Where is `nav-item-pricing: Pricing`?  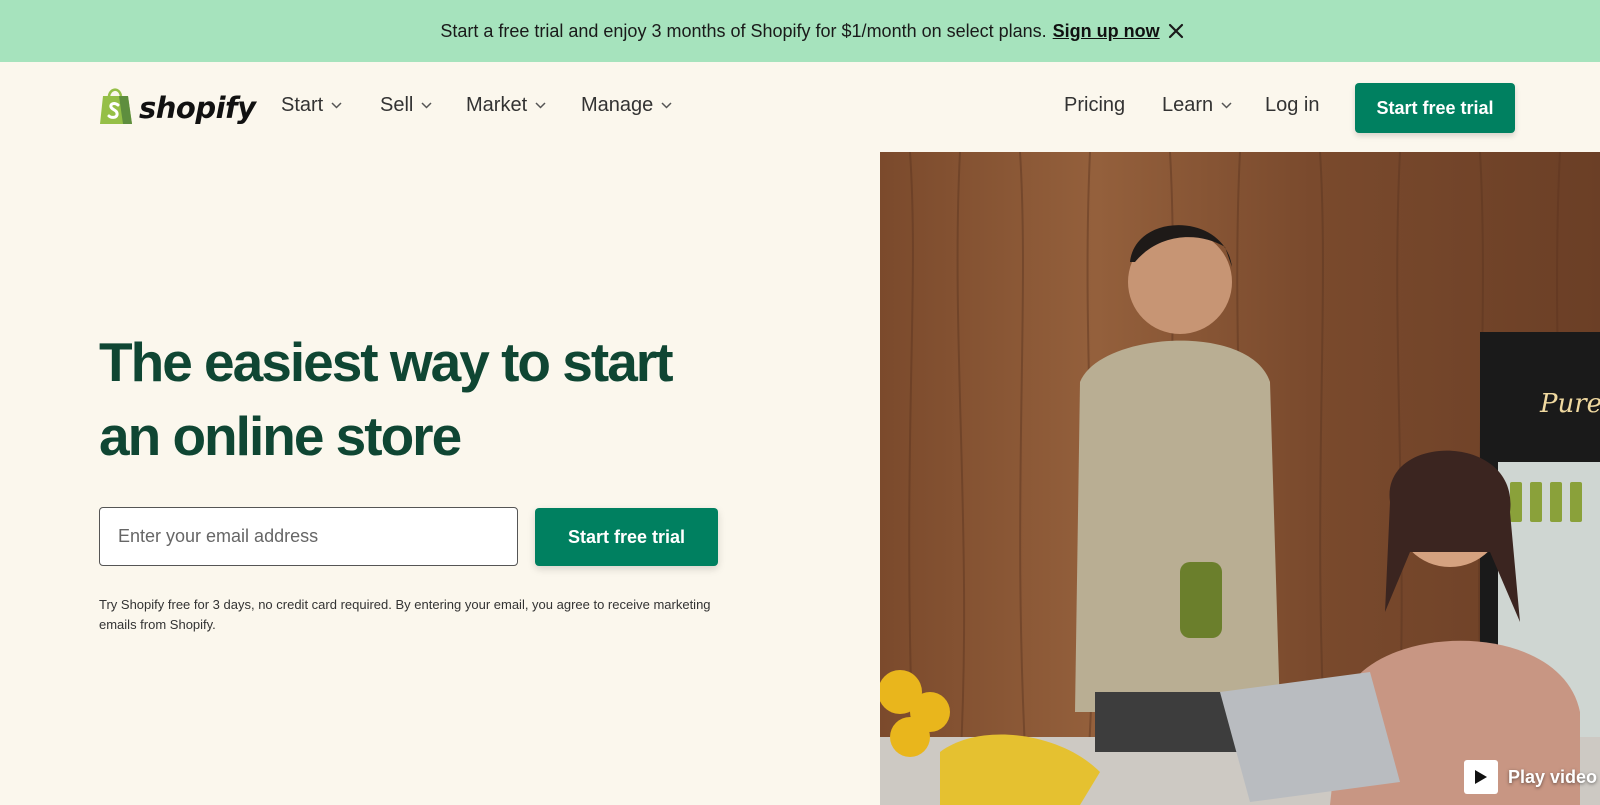 nav-item-pricing: Pricing is located at coordinates (1094, 105).